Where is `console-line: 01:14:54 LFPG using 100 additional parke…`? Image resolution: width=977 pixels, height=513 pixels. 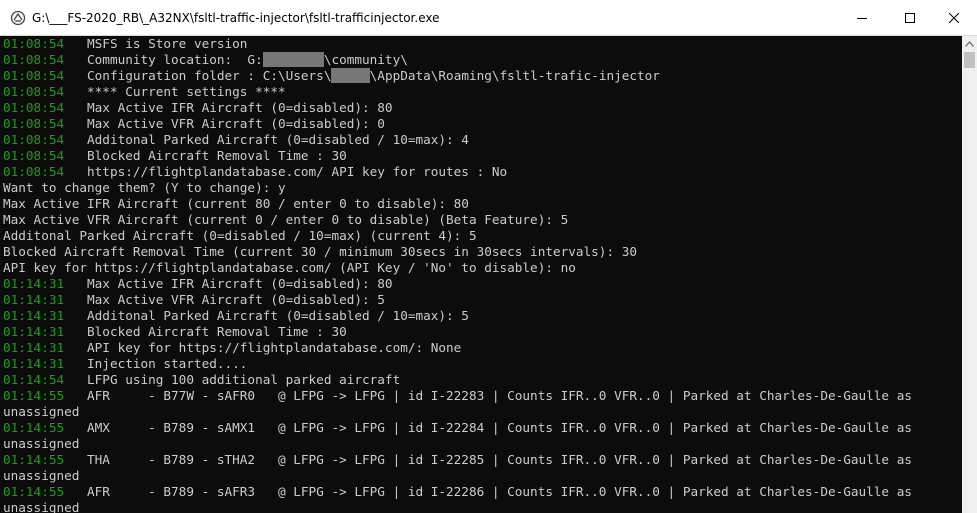 console-line: 01:14:54 LFPG using 100 additional parke… is located at coordinates (201, 380).